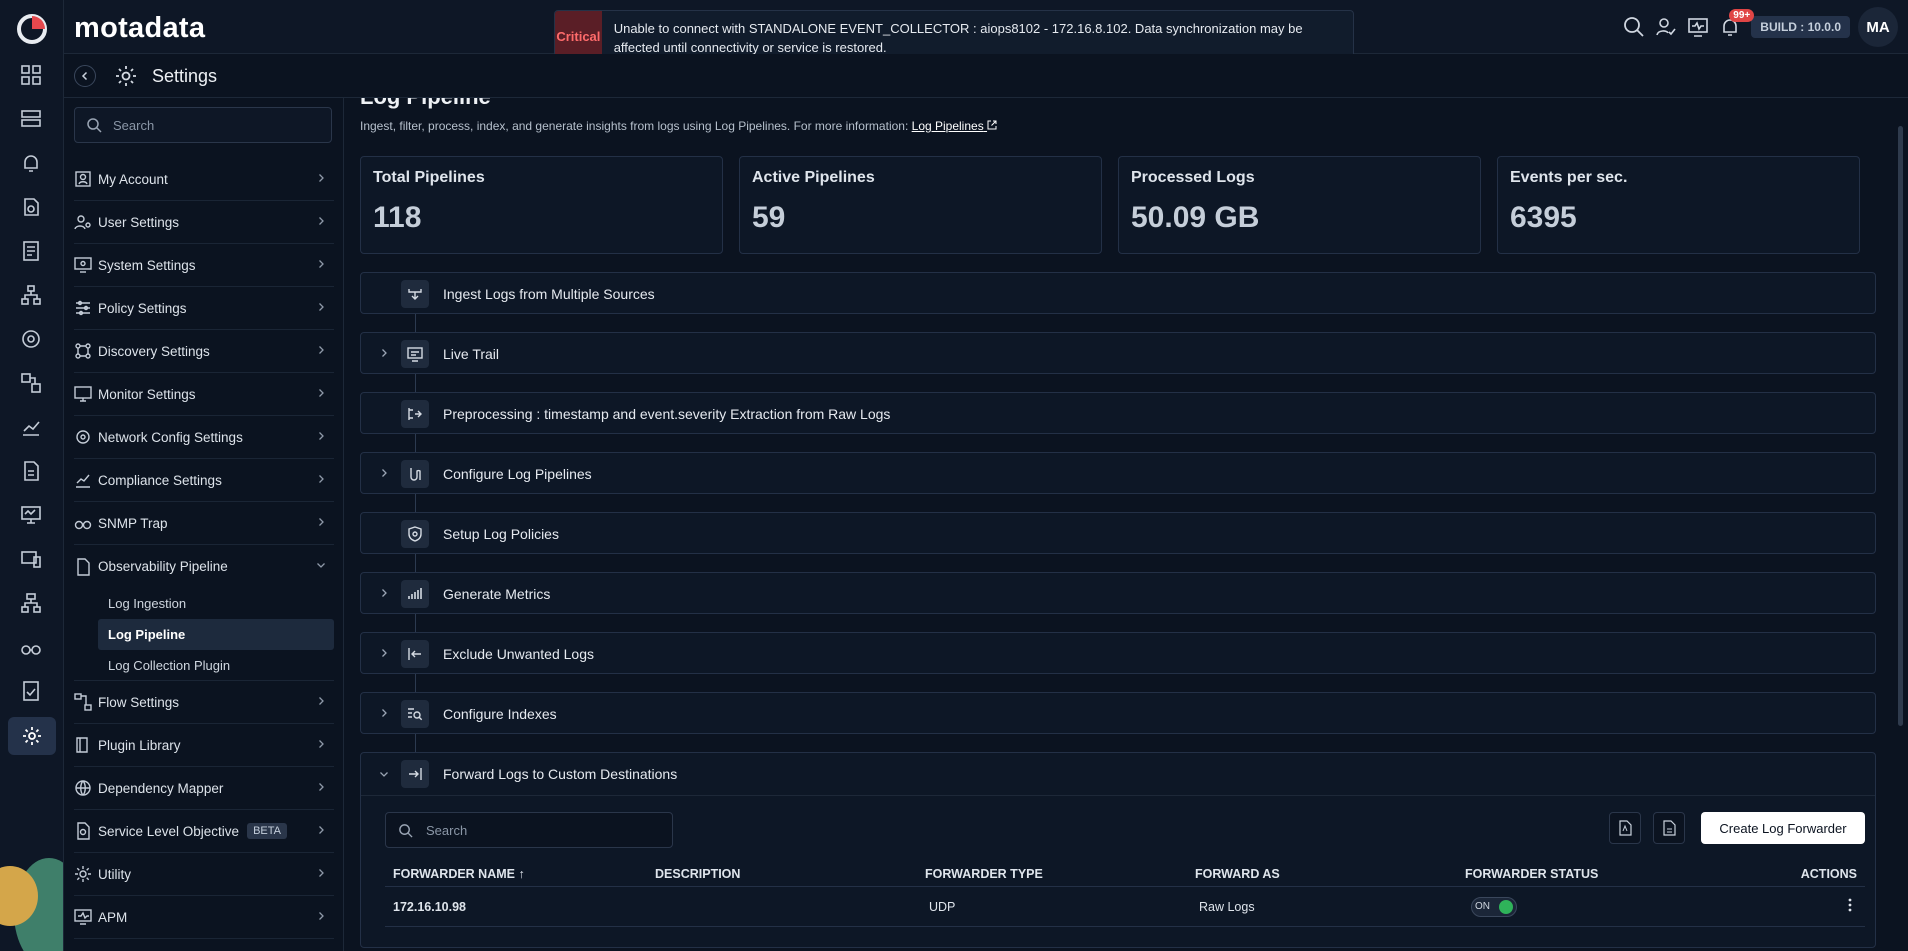  What do you see at coordinates (204, 308) in the screenshot?
I see `sidebar-item-policy-settings: Policy Settings` at bounding box center [204, 308].